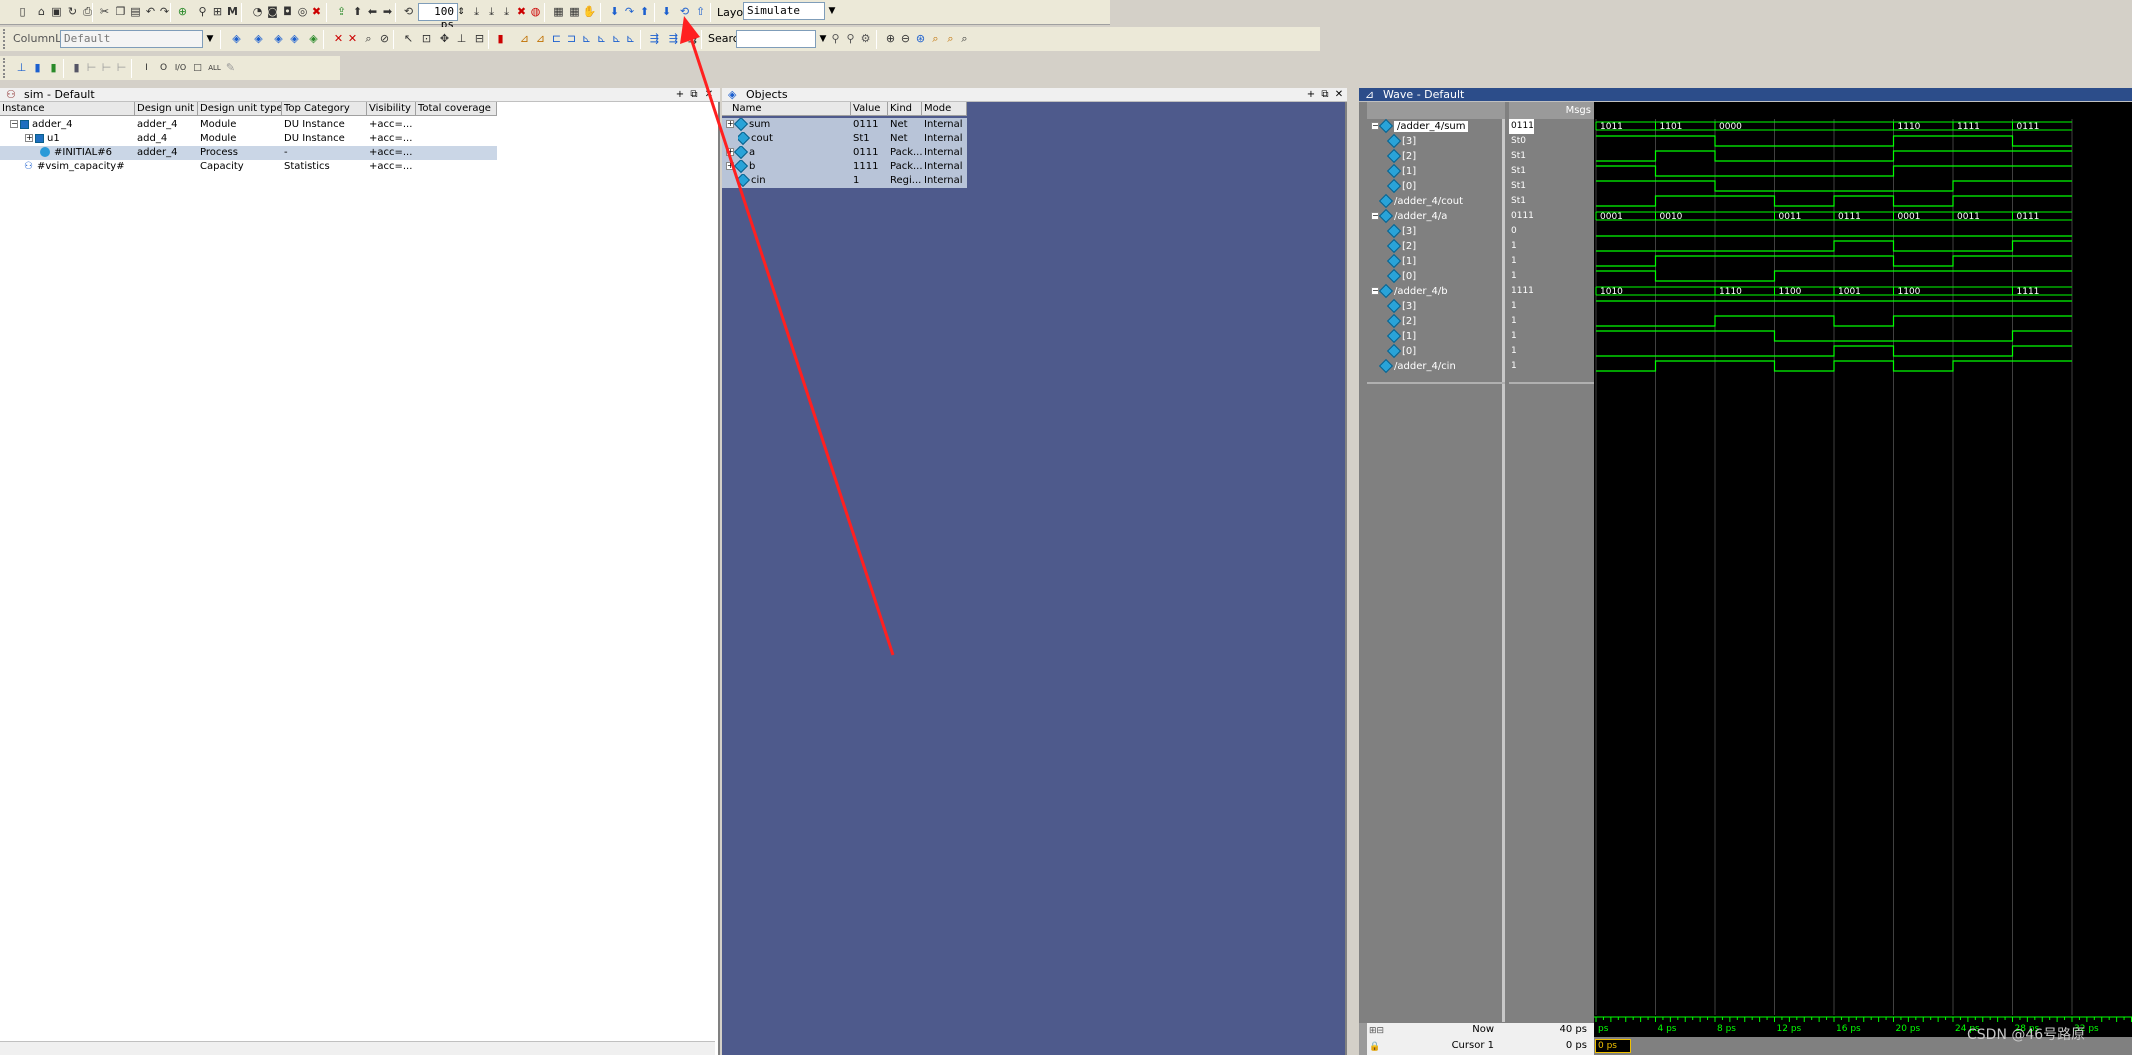 This screenshot has width=2132, height=1055. Describe the element at coordinates (786, 109) in the screenshot. I see `col-name: Name` at that location.